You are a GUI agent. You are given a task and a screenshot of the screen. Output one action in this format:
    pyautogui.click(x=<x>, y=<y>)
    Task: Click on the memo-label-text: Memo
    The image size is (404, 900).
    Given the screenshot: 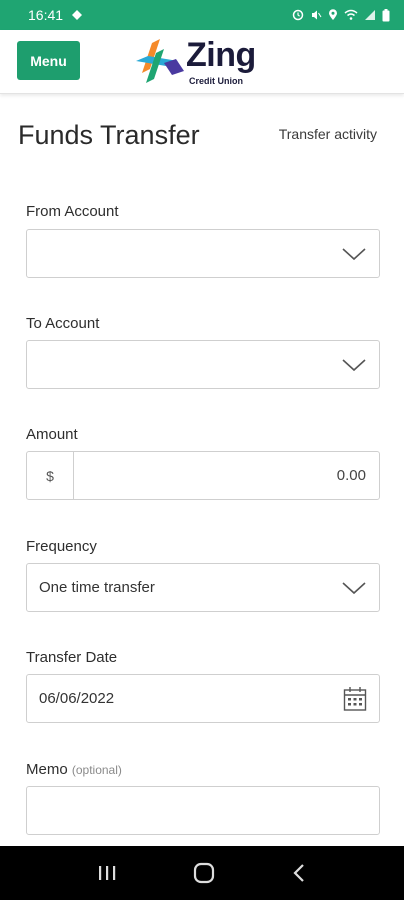 What is the action you would take?
    pyautogui.click(x=47, y=769)
    